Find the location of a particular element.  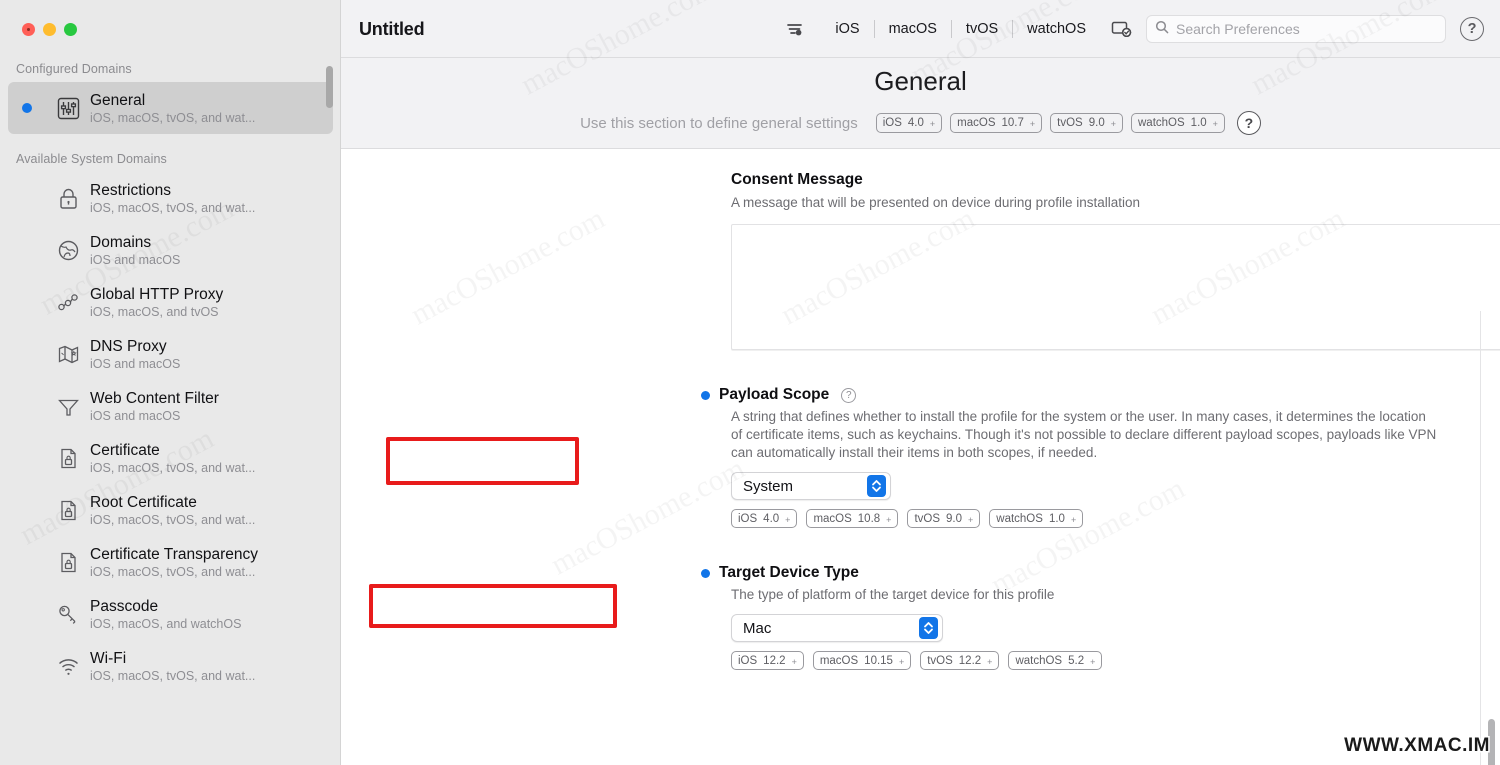

payload-scope-title: Payload Scope is located at coordinates (774, 394).